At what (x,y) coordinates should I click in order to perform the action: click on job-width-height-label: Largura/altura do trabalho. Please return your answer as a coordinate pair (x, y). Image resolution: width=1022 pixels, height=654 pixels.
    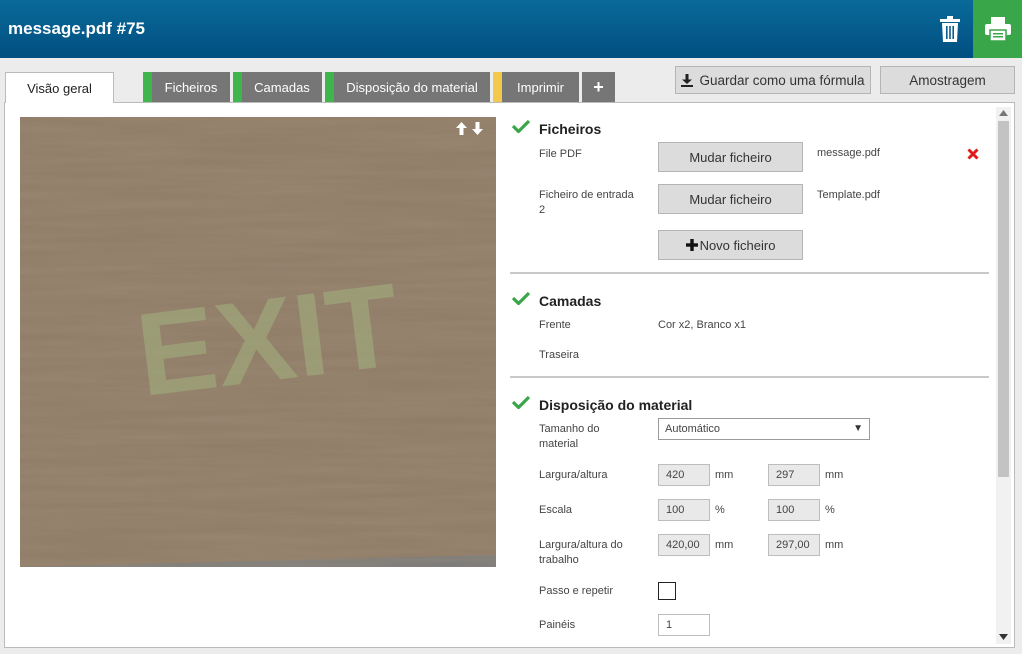
    Looking at the image, I should click on (581, 552).